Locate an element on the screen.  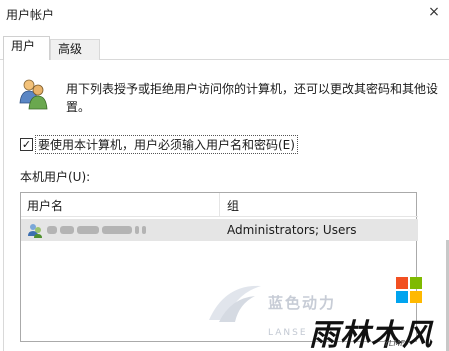
intro-text: 用下列表授予或拒绝用户访问你的计算机，还可以更改其密码和其他设置。 is located at coordinates (252, 98).